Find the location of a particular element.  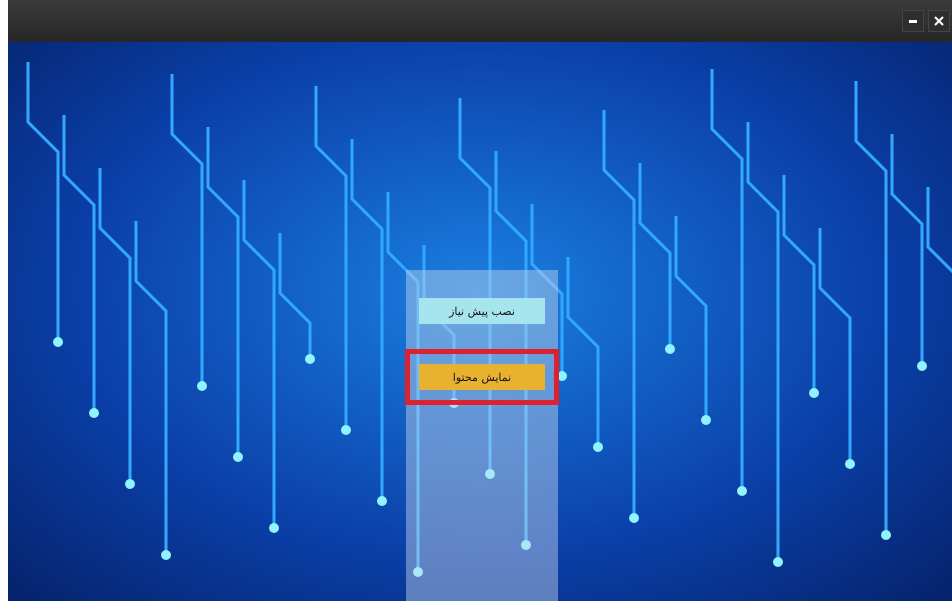

close-icon is located at coordinates (939, 21).